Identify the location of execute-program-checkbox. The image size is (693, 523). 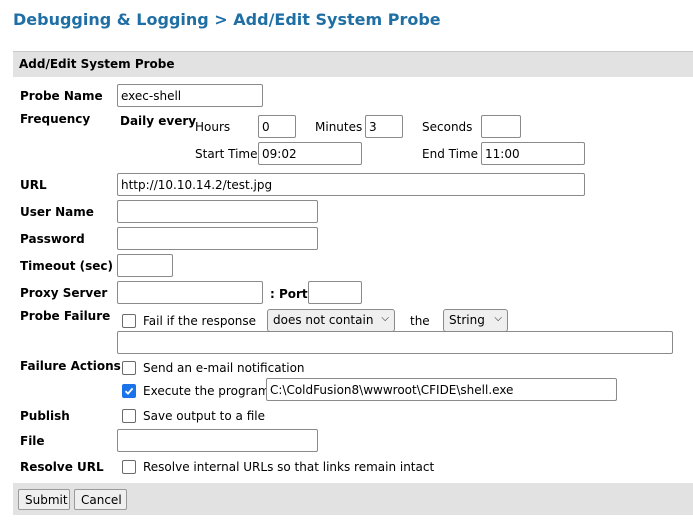
(129, 391).